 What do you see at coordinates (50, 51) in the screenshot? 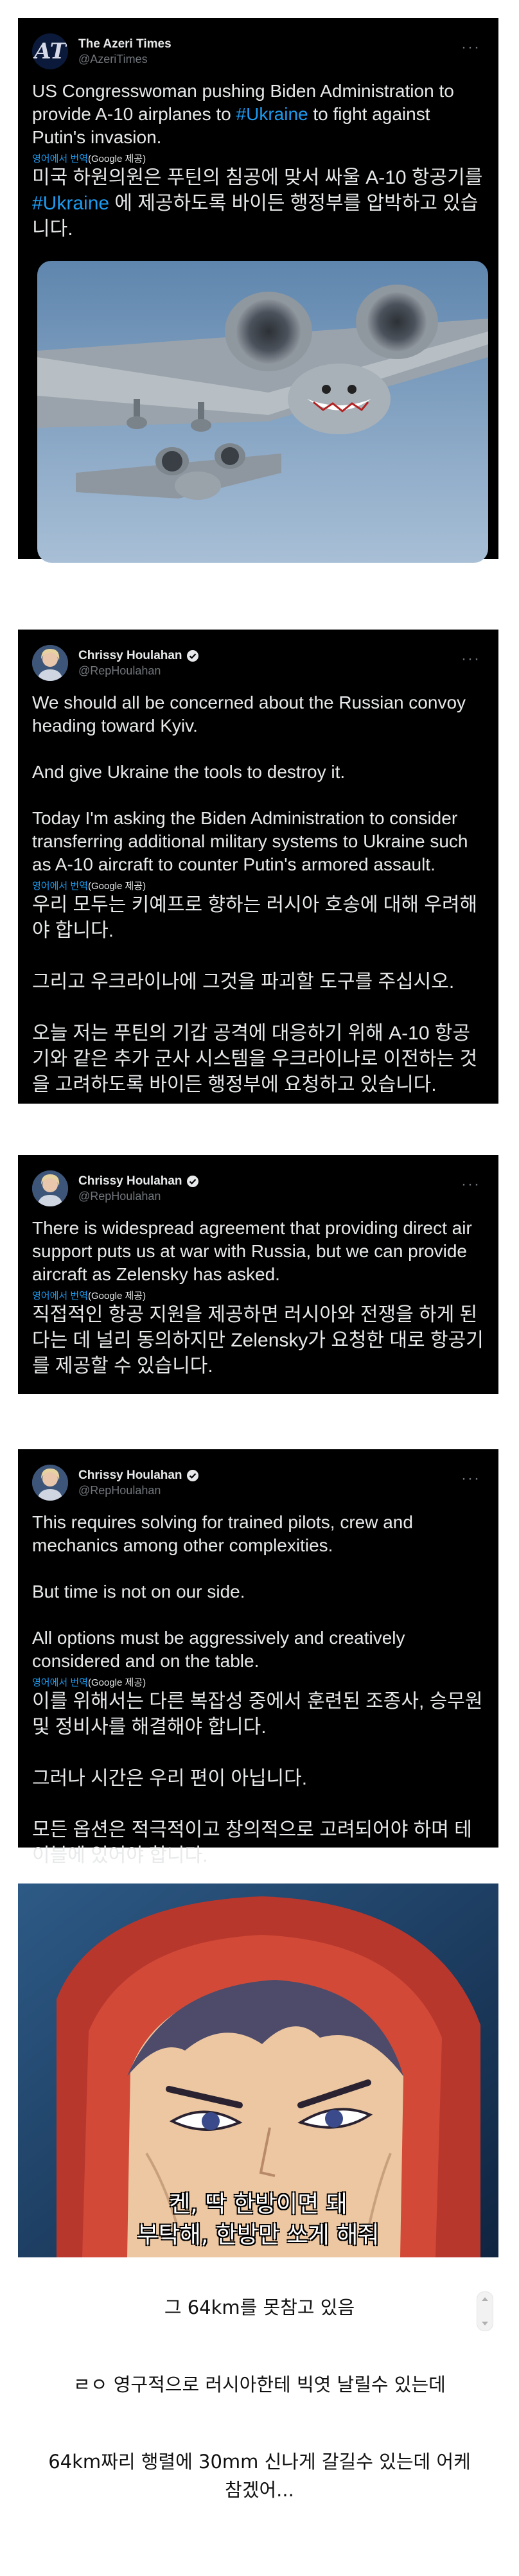
I see `avatar: AT` at bounding box center [50, 51].